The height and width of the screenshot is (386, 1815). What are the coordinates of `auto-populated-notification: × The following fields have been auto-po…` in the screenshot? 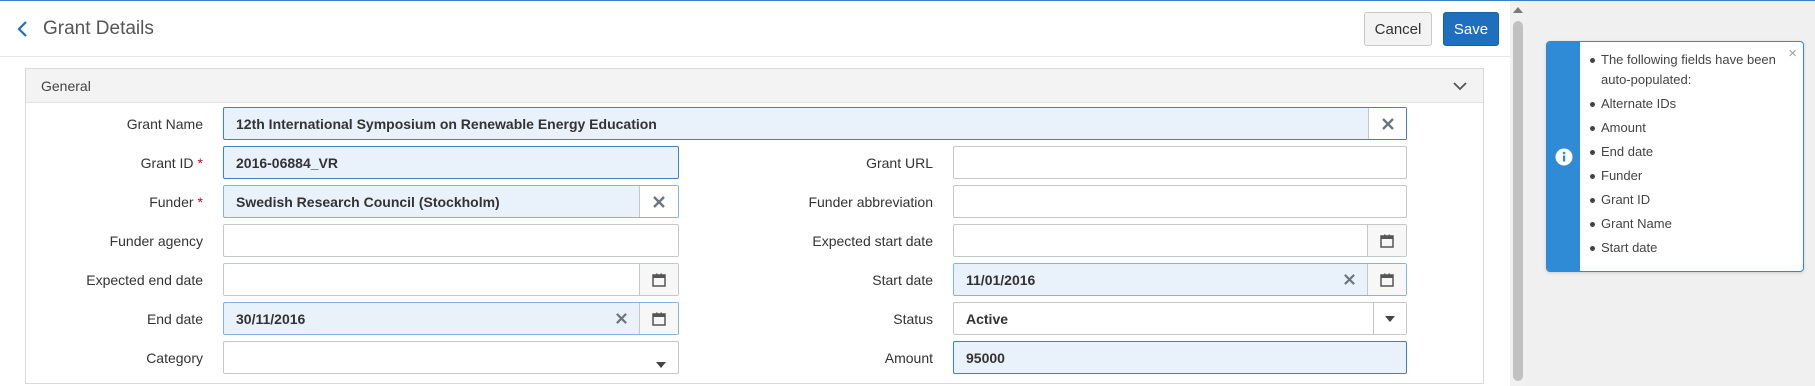 It's located at (1675, 156).